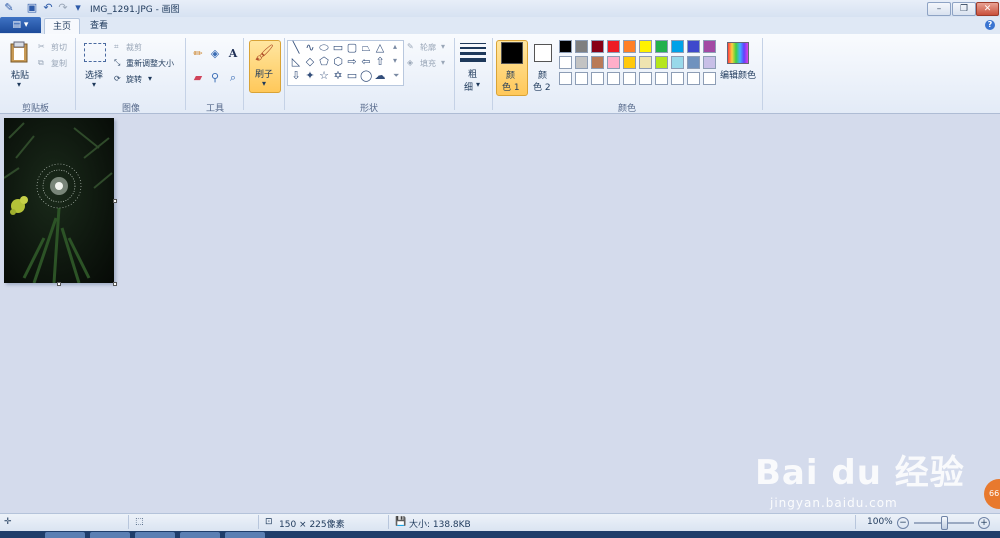  Describe the element at coordinates (338, 48) in the screenshot. I see `rectangle-shape-icon: ▭` at that location.